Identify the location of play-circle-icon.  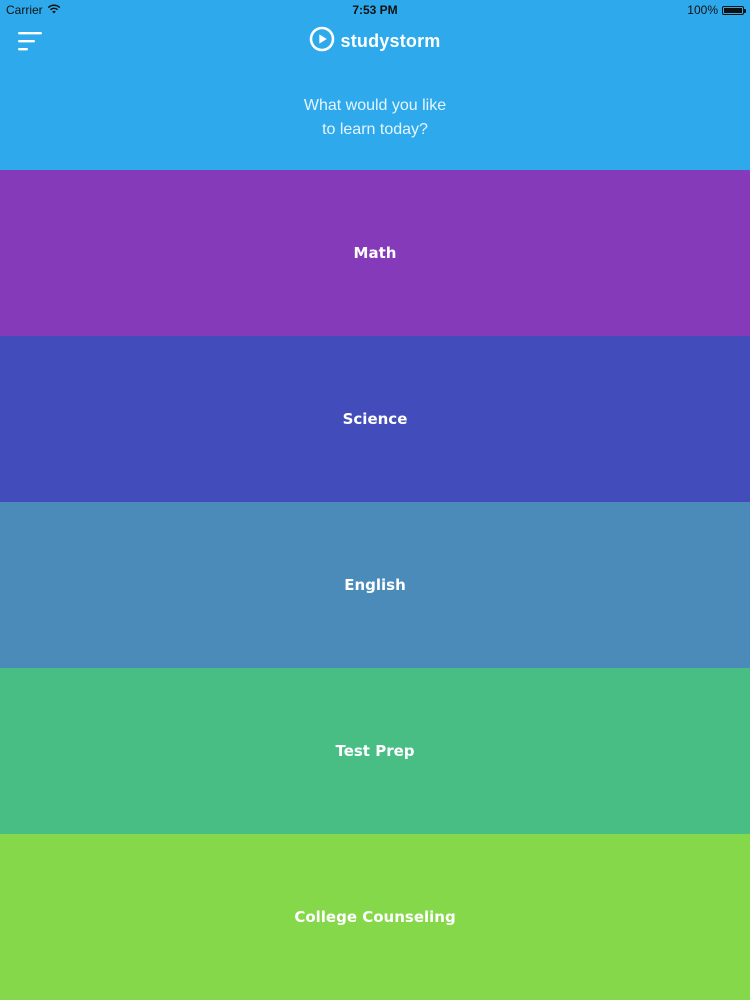
(322, 41).